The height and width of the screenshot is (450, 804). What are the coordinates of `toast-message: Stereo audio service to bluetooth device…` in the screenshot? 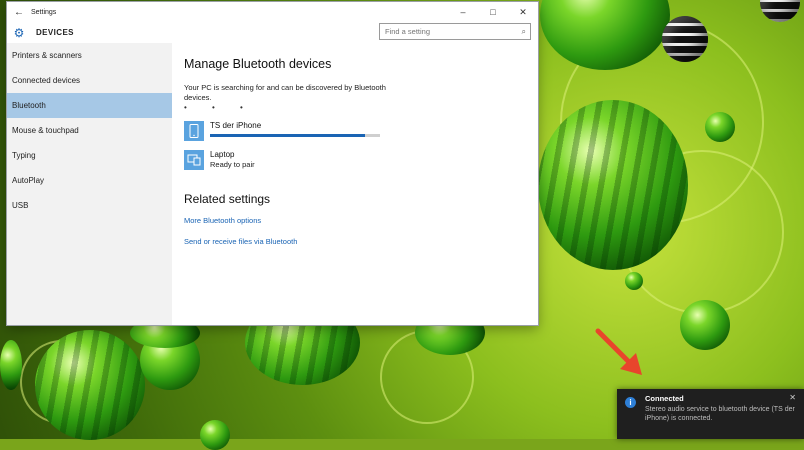 It's located at (720, 414).